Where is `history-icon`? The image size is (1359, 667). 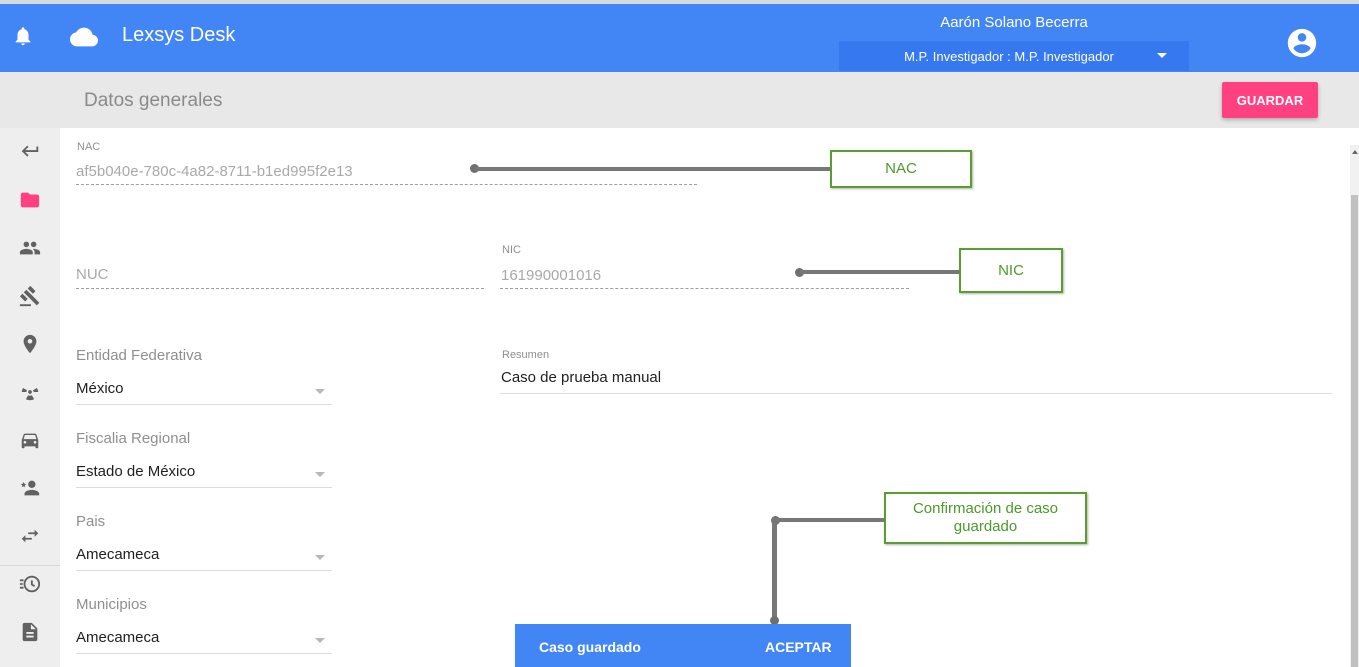 history-icon is located at coordinates (30, 584).